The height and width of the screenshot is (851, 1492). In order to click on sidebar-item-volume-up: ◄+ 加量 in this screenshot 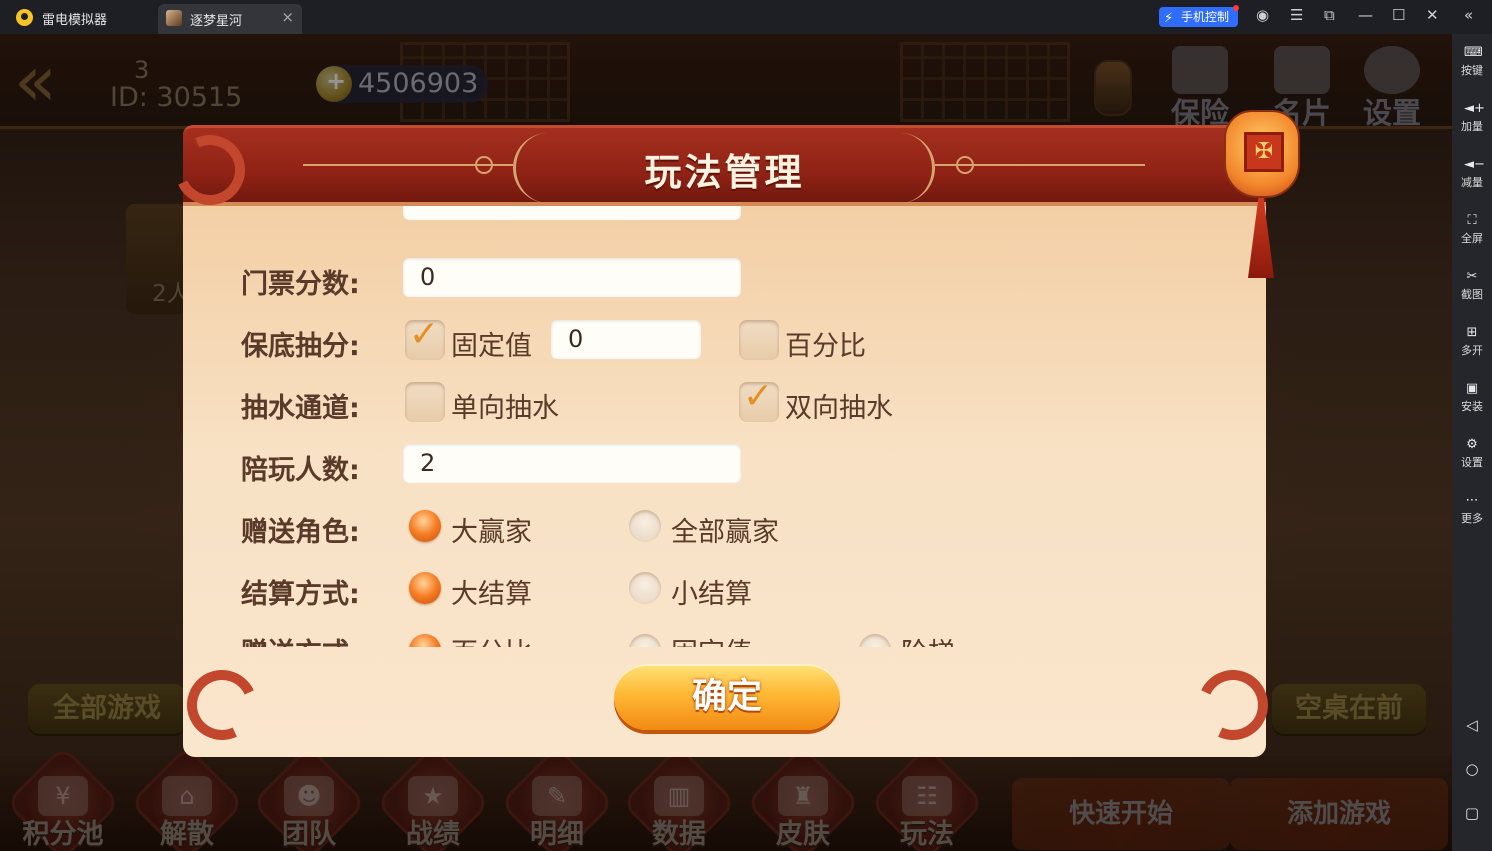, I will do `click(1472, 121)`.